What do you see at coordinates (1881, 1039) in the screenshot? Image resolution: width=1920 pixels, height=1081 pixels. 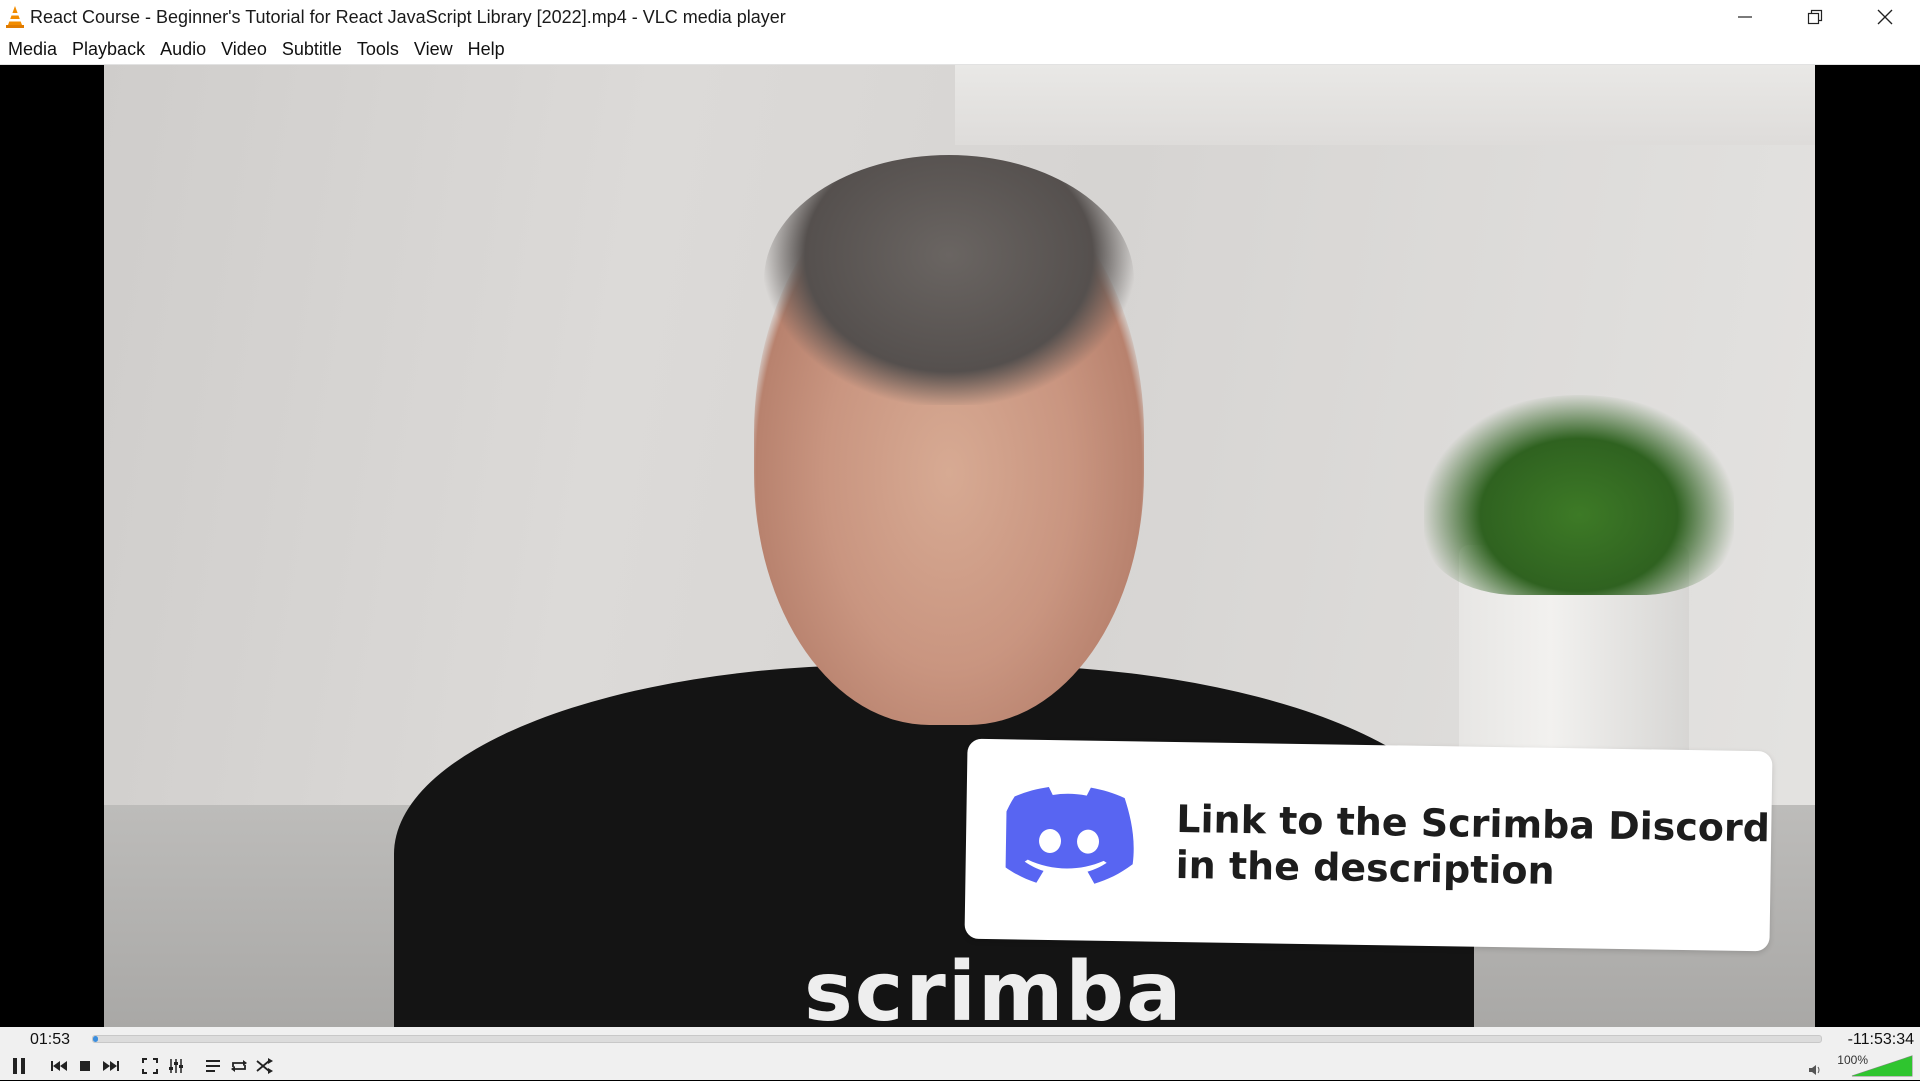 I see `remaining-time: -11:53:34` at bounding box center [1881, 1039].